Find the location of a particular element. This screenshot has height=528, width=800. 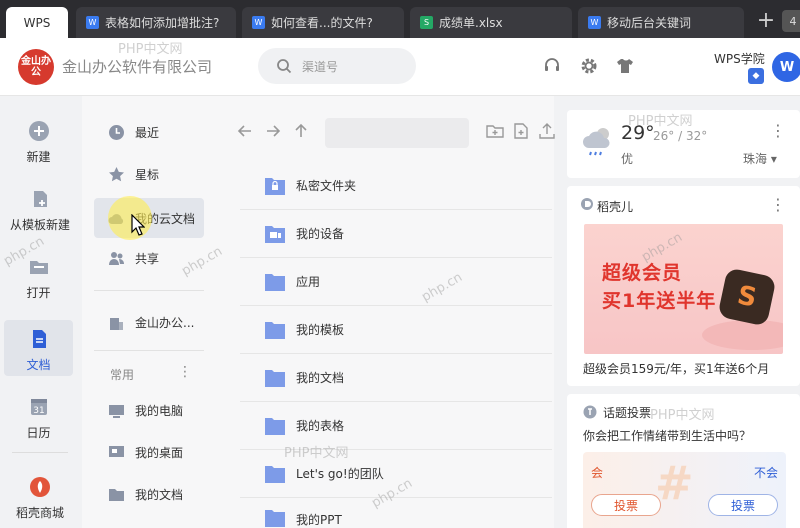

arrow-up-icon is located at coordinates (301, 130).